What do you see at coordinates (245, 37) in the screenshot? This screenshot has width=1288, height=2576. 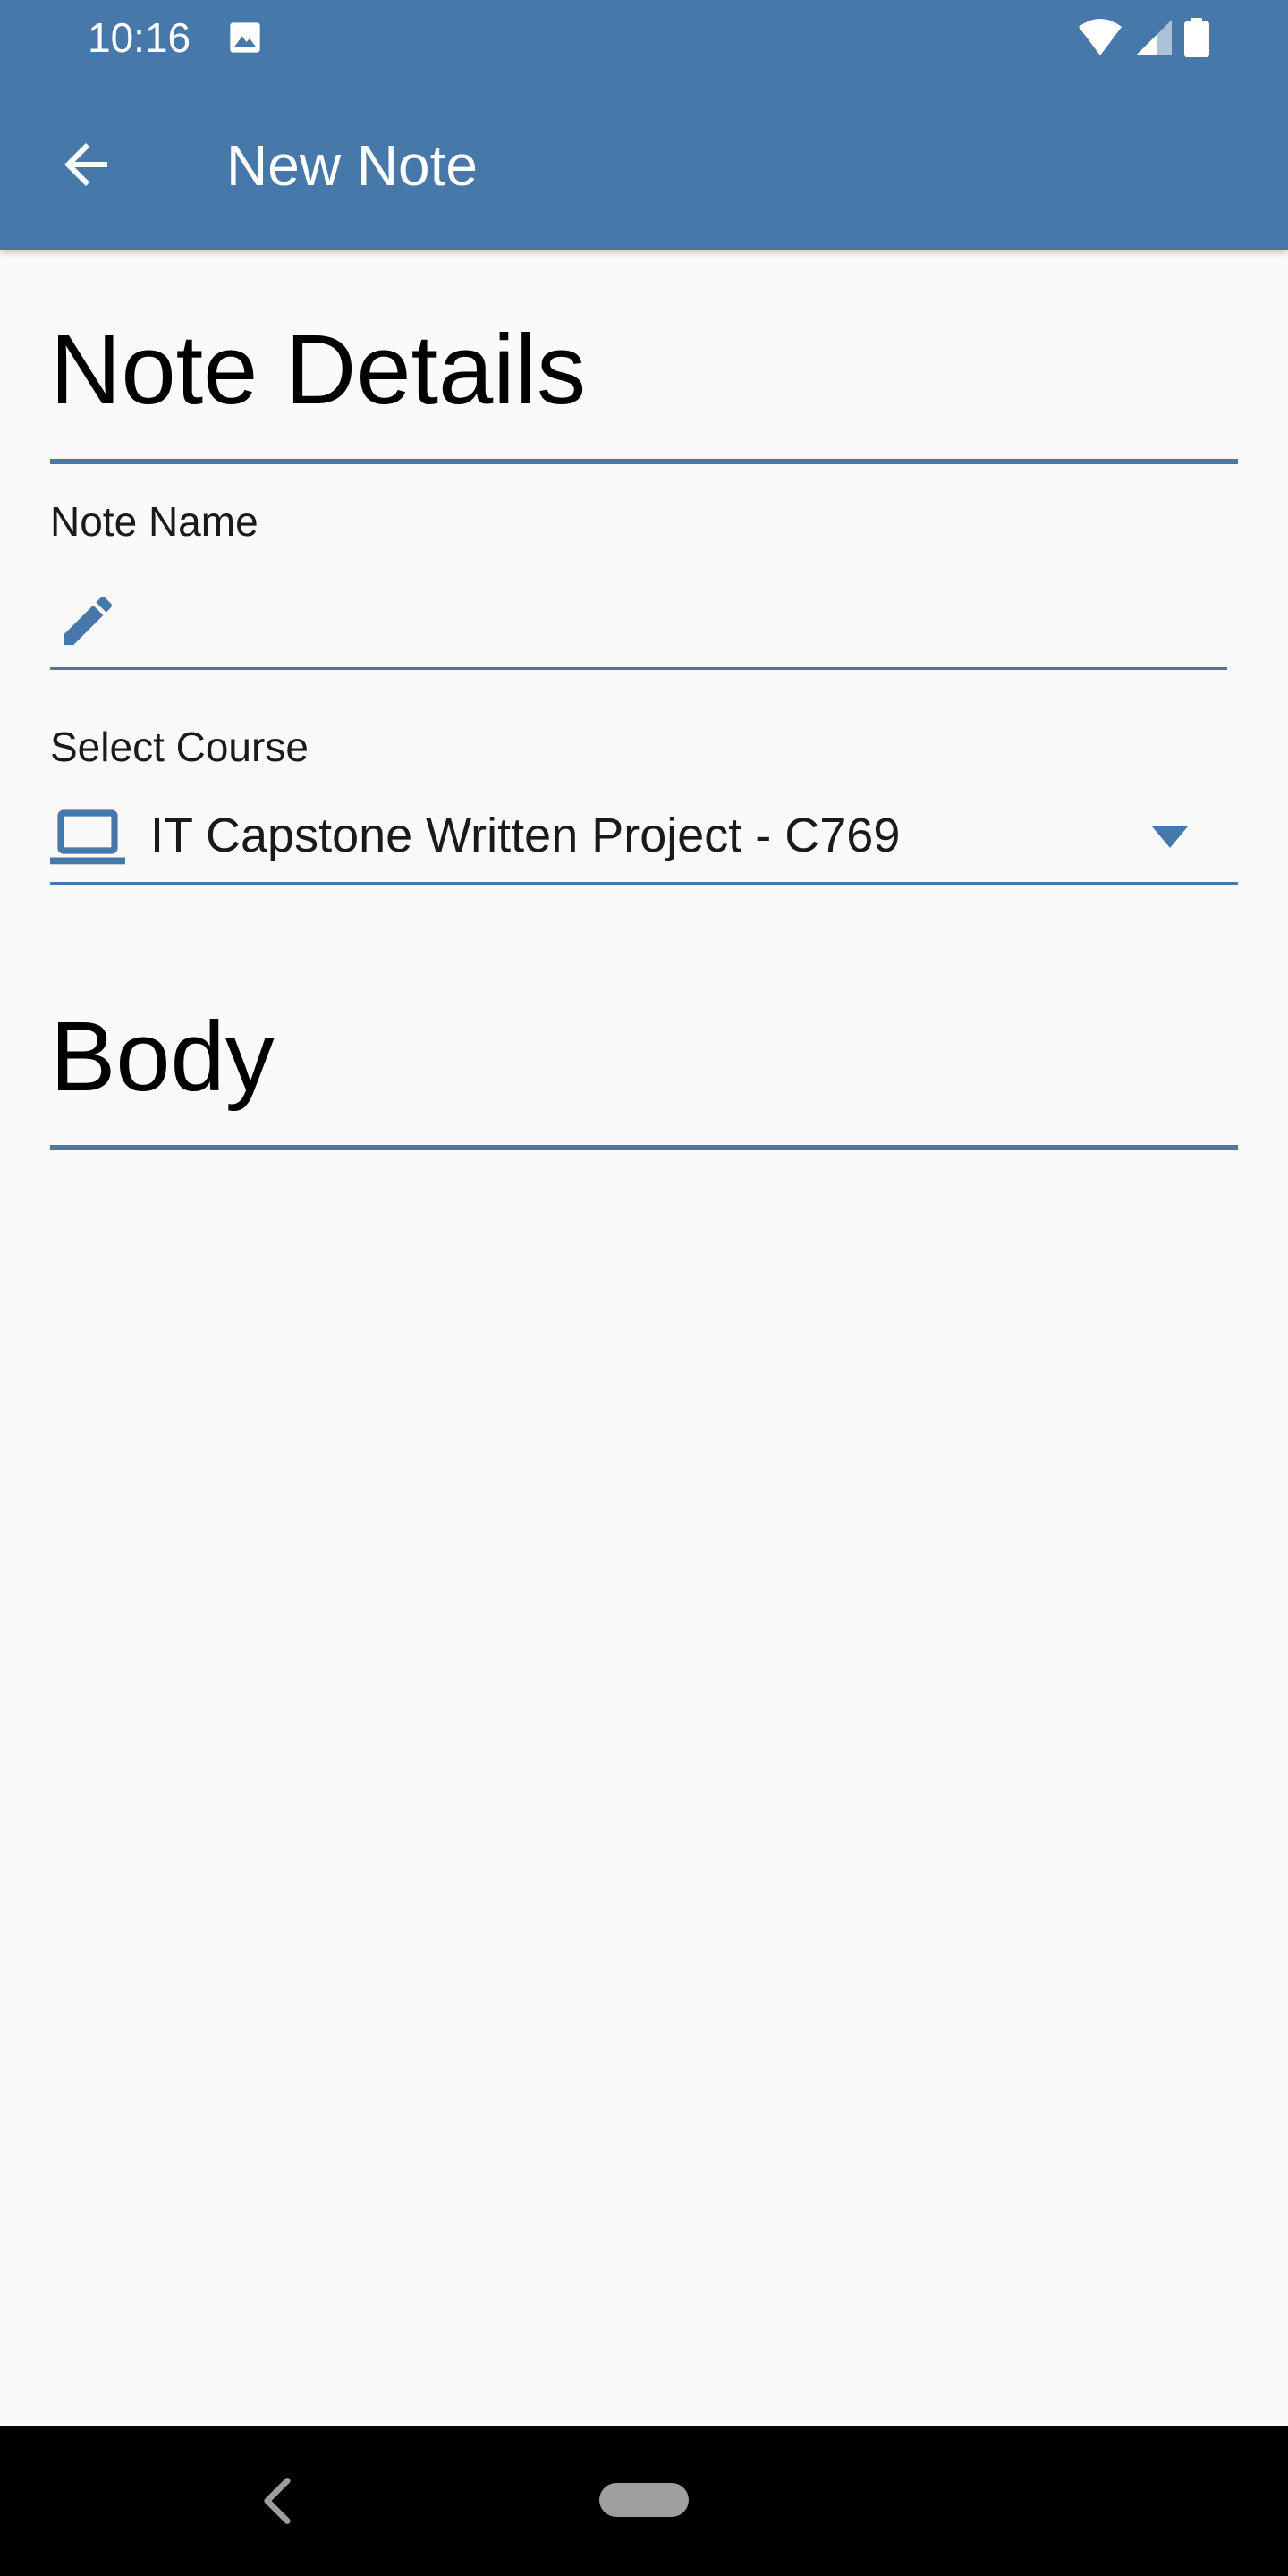 I see `image-icon` at bounding box center [245, 37].